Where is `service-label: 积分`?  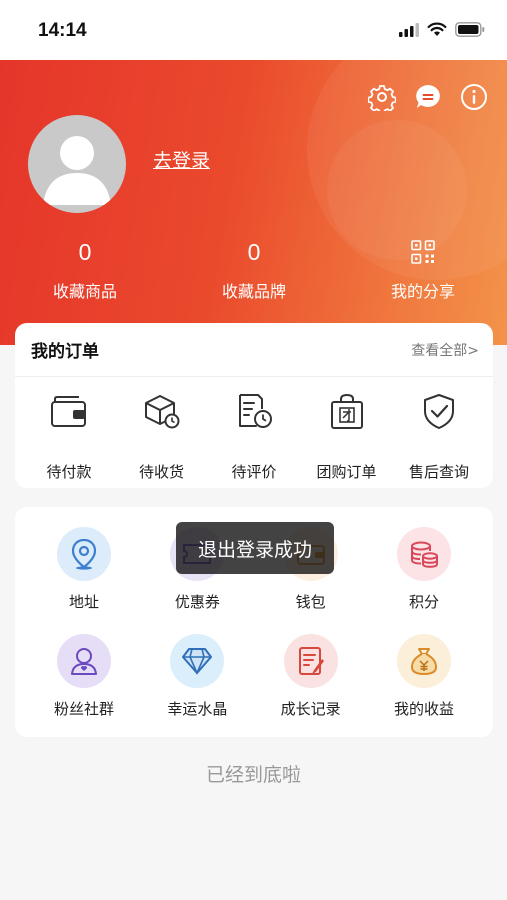
service-label: 积分 is located at coordinates (423, 602).